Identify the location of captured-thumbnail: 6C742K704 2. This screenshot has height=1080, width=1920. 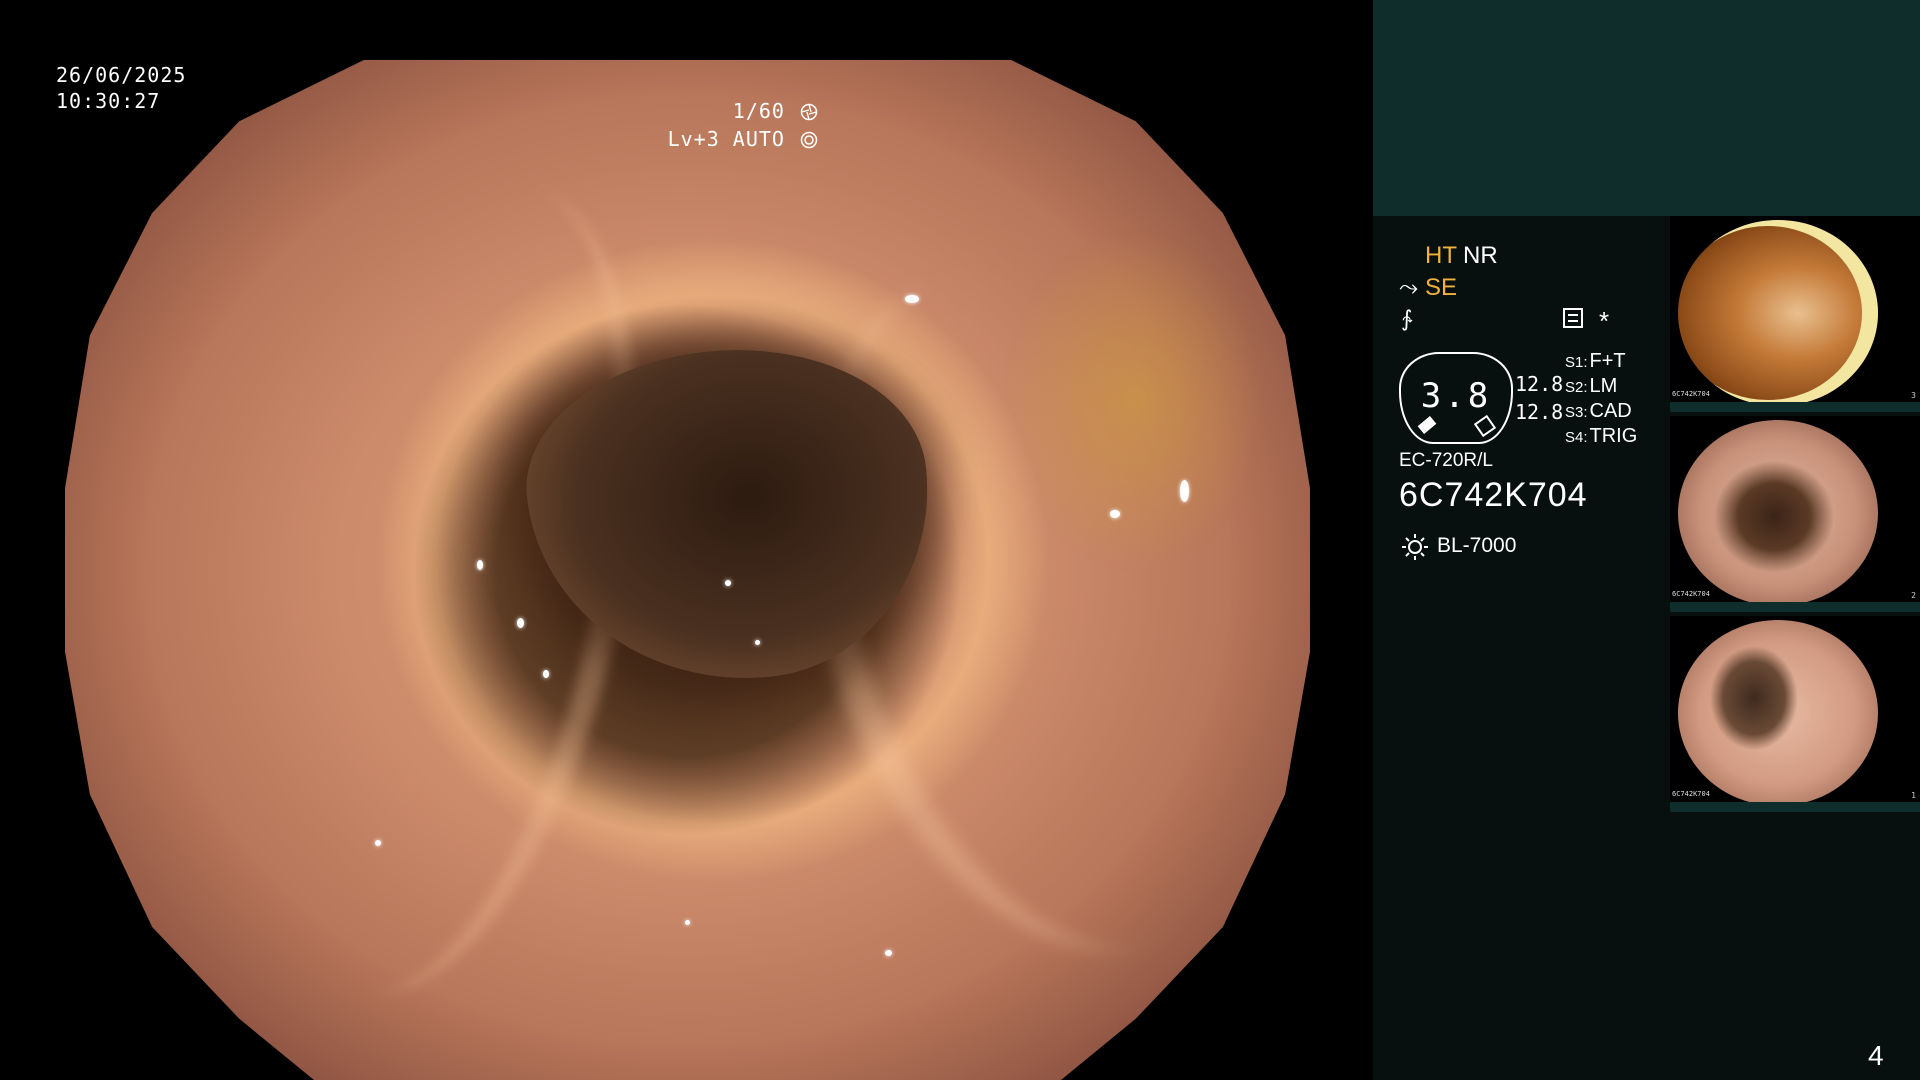
(1795, 514).